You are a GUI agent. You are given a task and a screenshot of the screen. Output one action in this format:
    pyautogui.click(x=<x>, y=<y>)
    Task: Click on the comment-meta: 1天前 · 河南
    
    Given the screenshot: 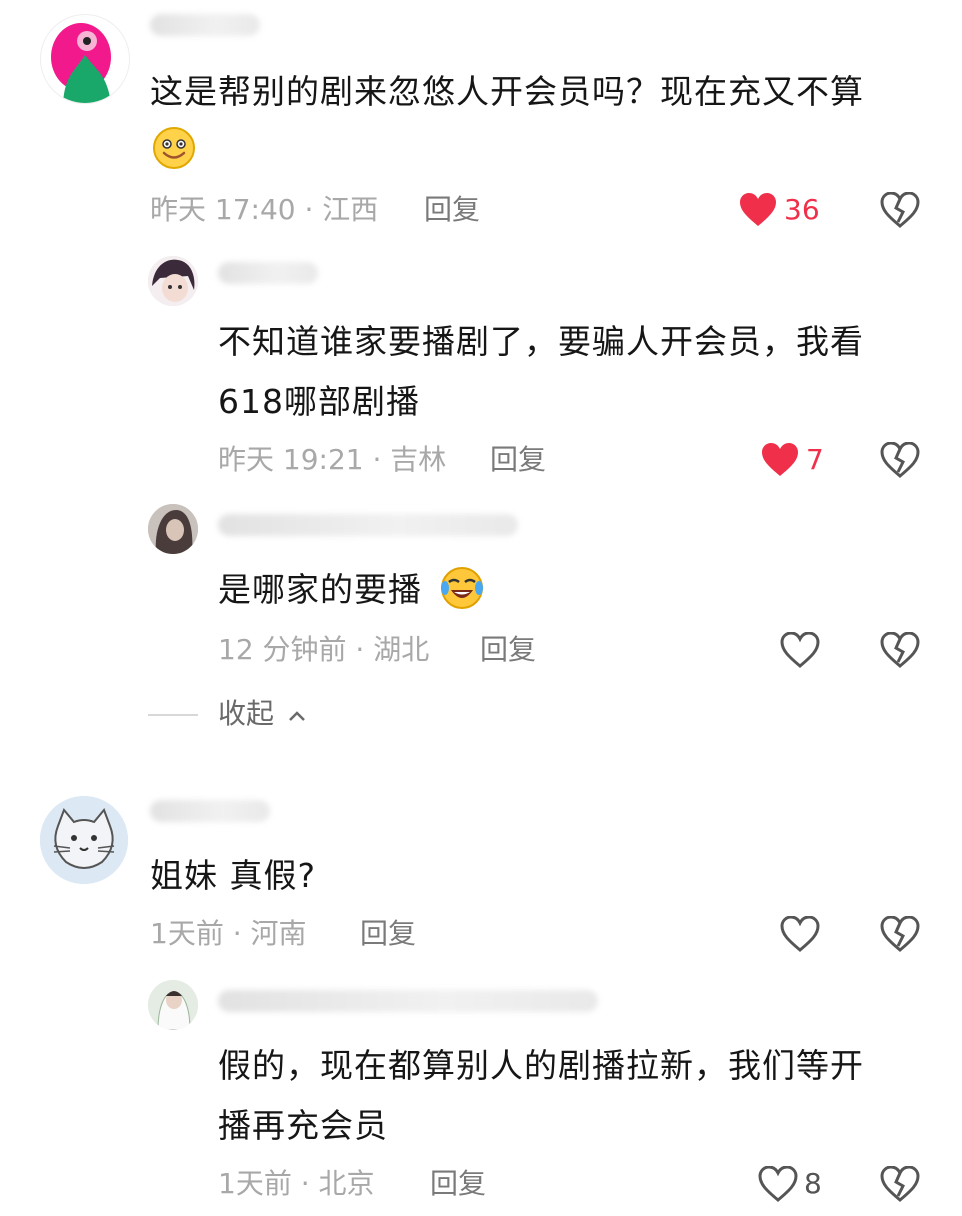 What is the action you would take?
    pyautogui.click(x=228, y=933)
    